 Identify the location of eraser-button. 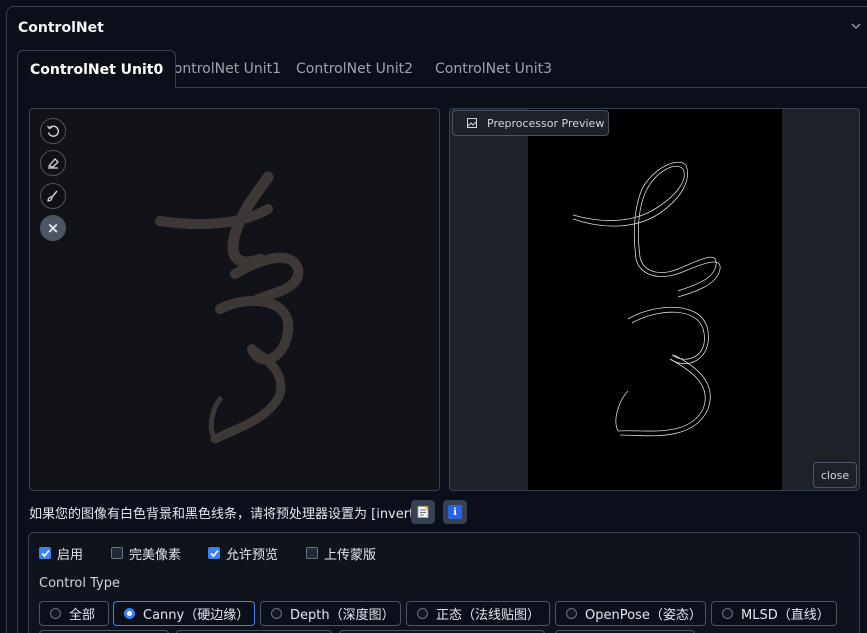
(53, 163).